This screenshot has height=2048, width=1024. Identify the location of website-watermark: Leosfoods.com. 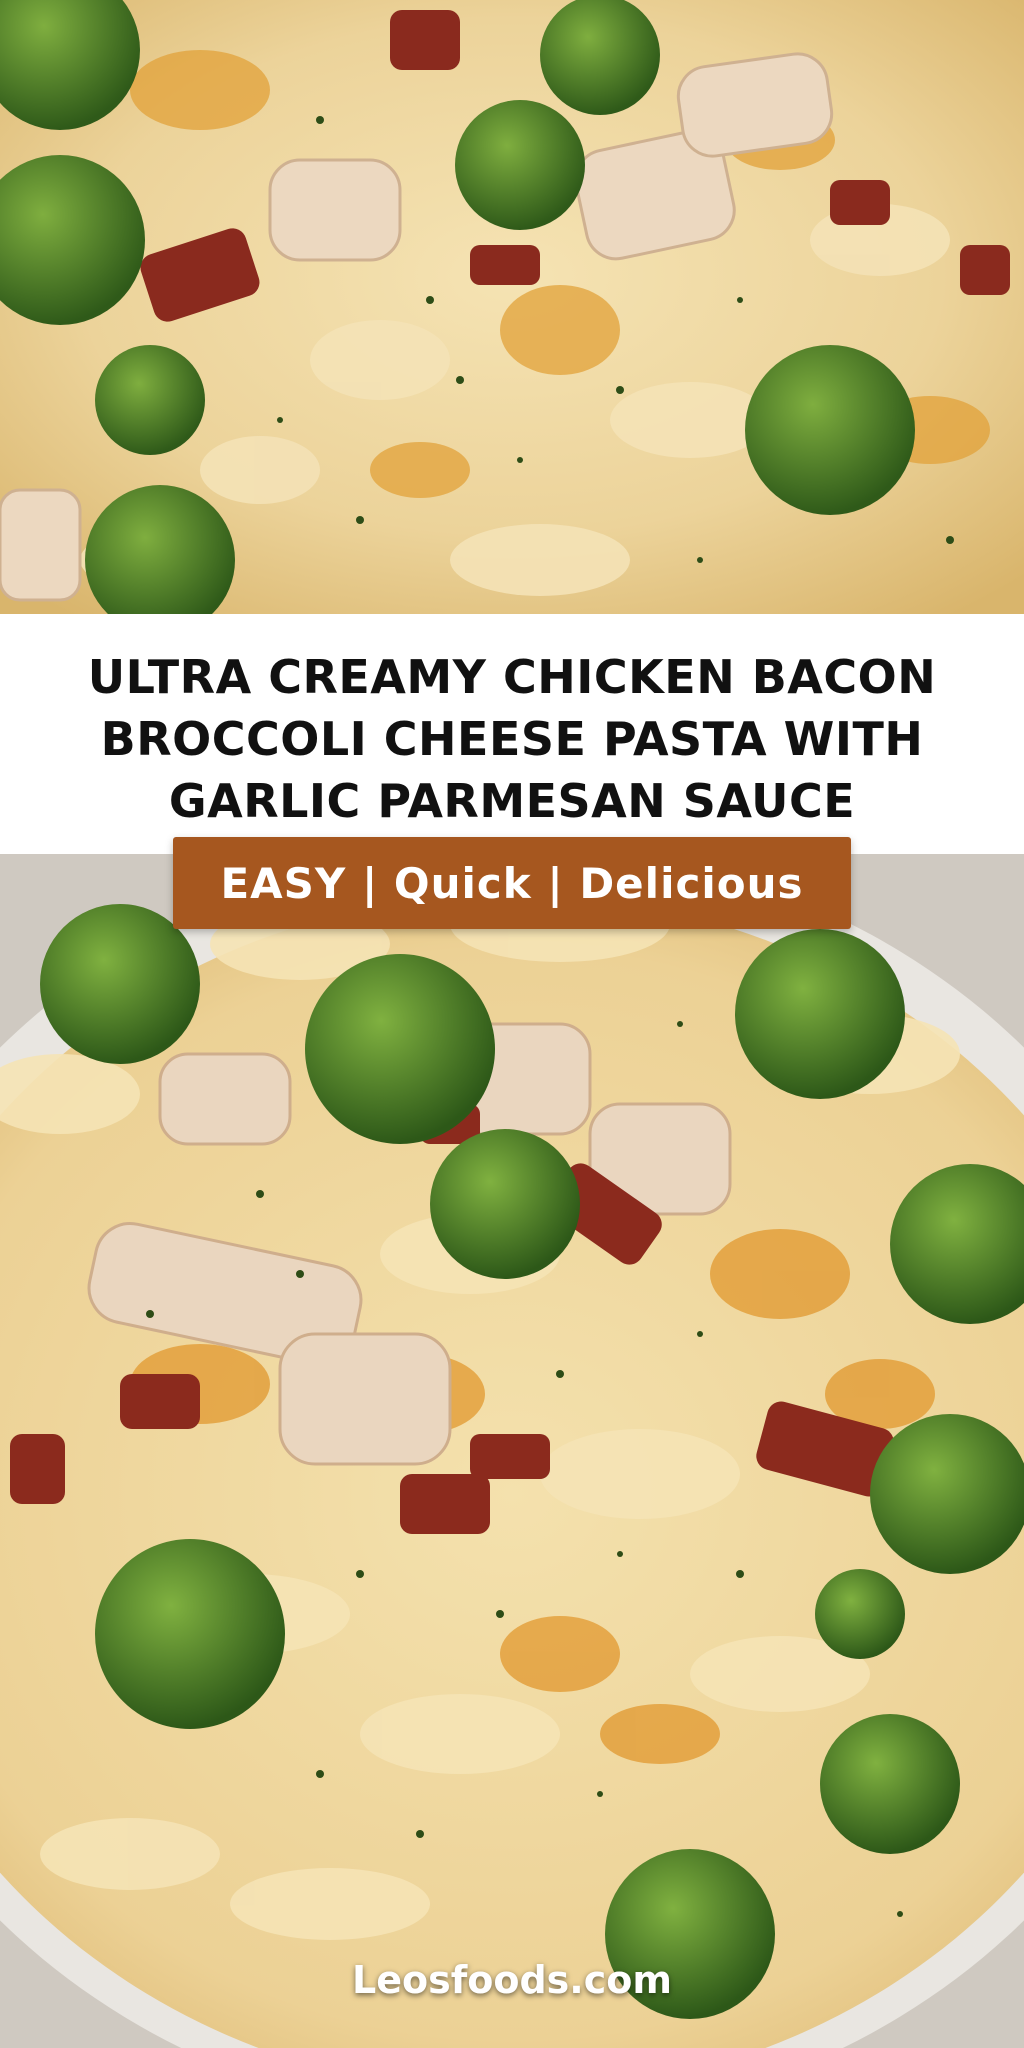
(512, 1980).